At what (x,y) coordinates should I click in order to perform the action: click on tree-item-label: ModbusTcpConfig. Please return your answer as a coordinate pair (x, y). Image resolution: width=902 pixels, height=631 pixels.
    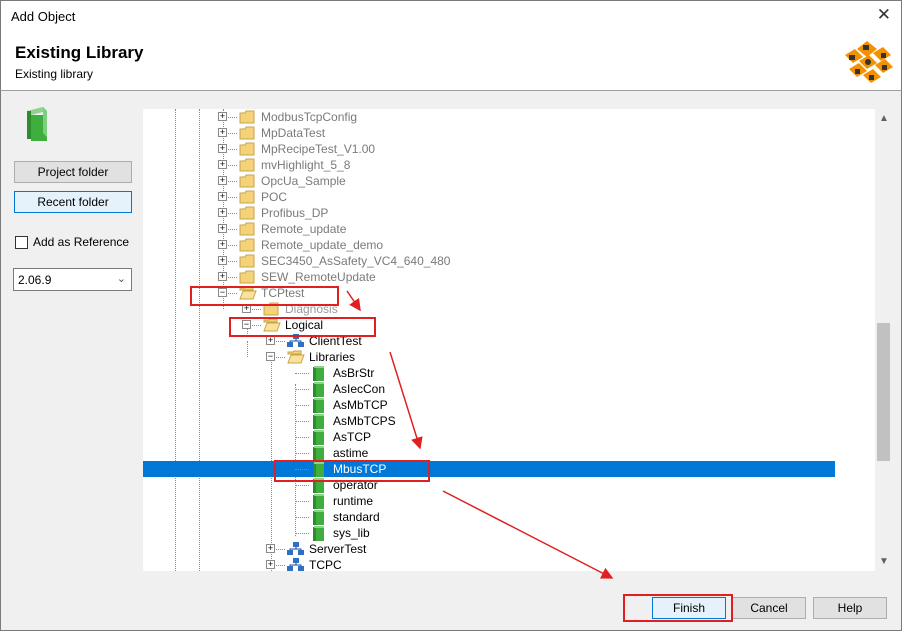
    Looking at the image, I should click on (309, 117).